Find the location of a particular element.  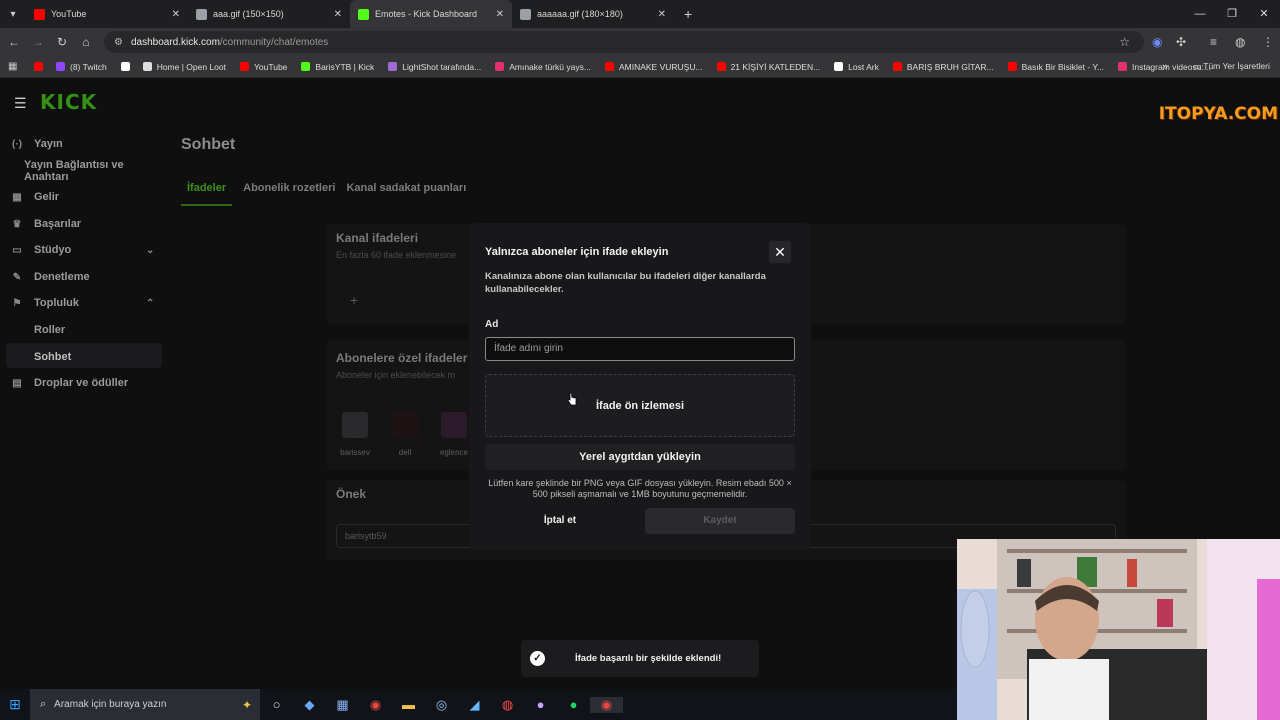

emote-preview-dropzone: İfade ön izlemesi is located at coordinates (640, 405).